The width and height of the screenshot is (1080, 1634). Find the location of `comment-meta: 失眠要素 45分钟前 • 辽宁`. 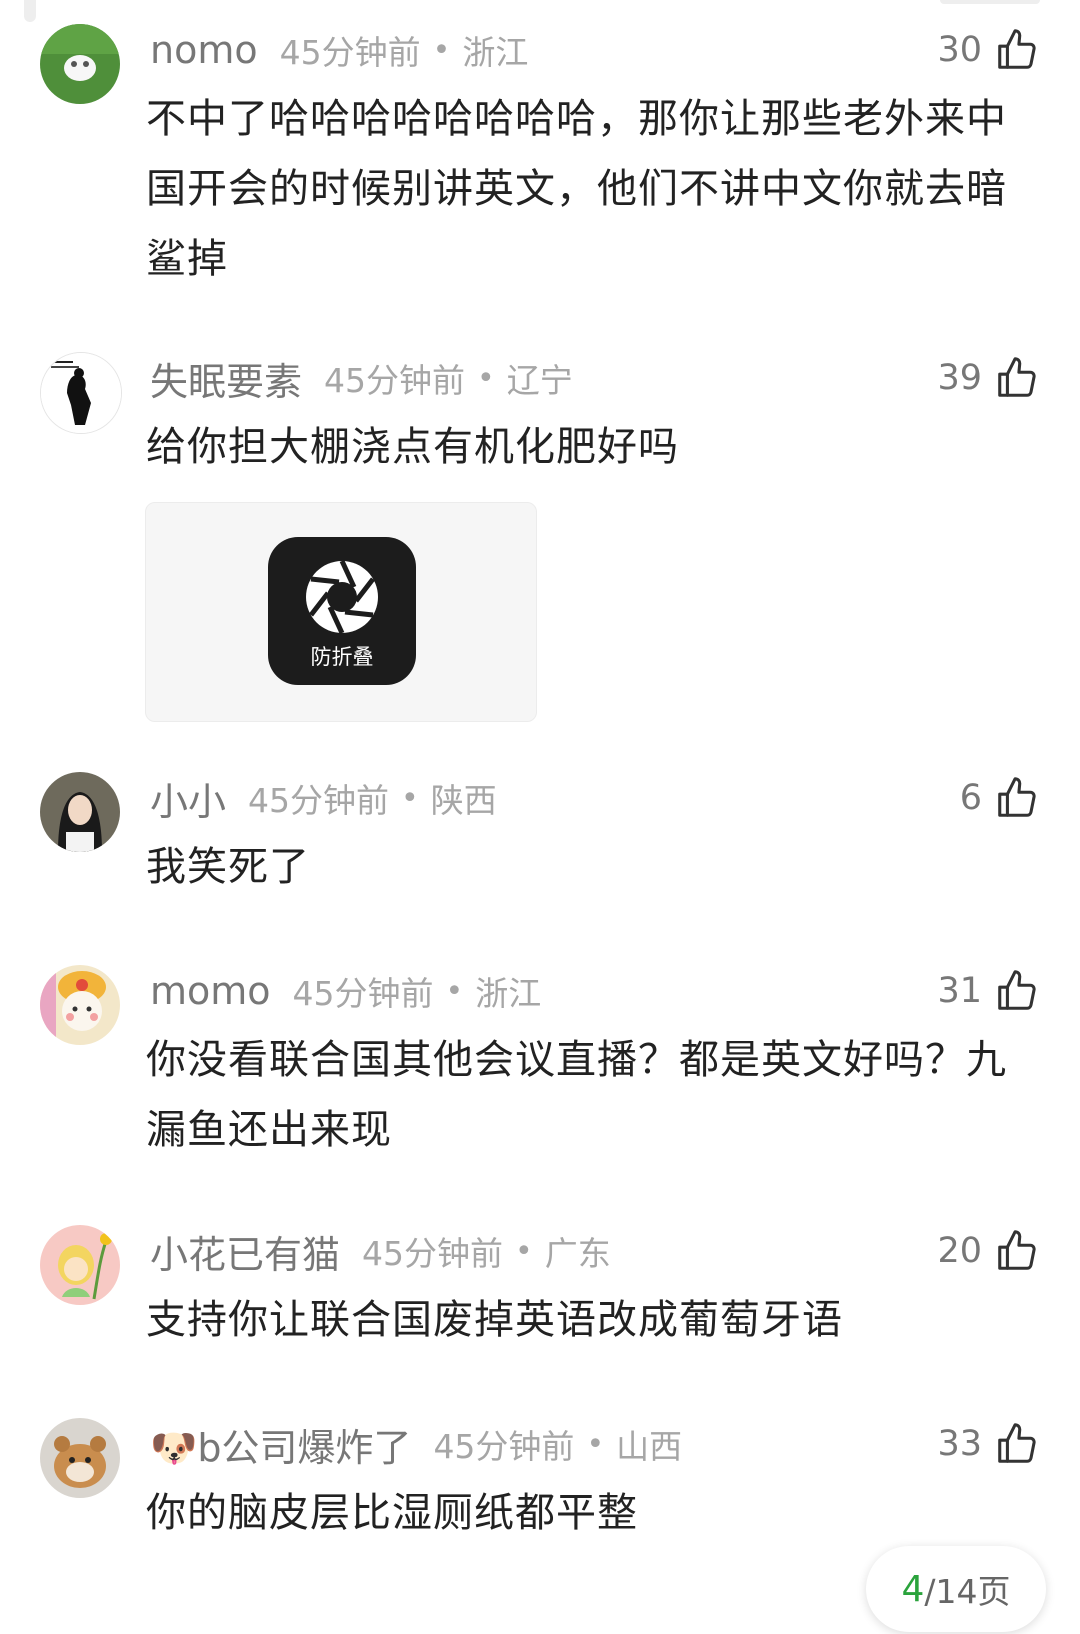

comment-meta: 失眠要素 45分钟前 • 辽宁 is located at coordinates (361, 378).